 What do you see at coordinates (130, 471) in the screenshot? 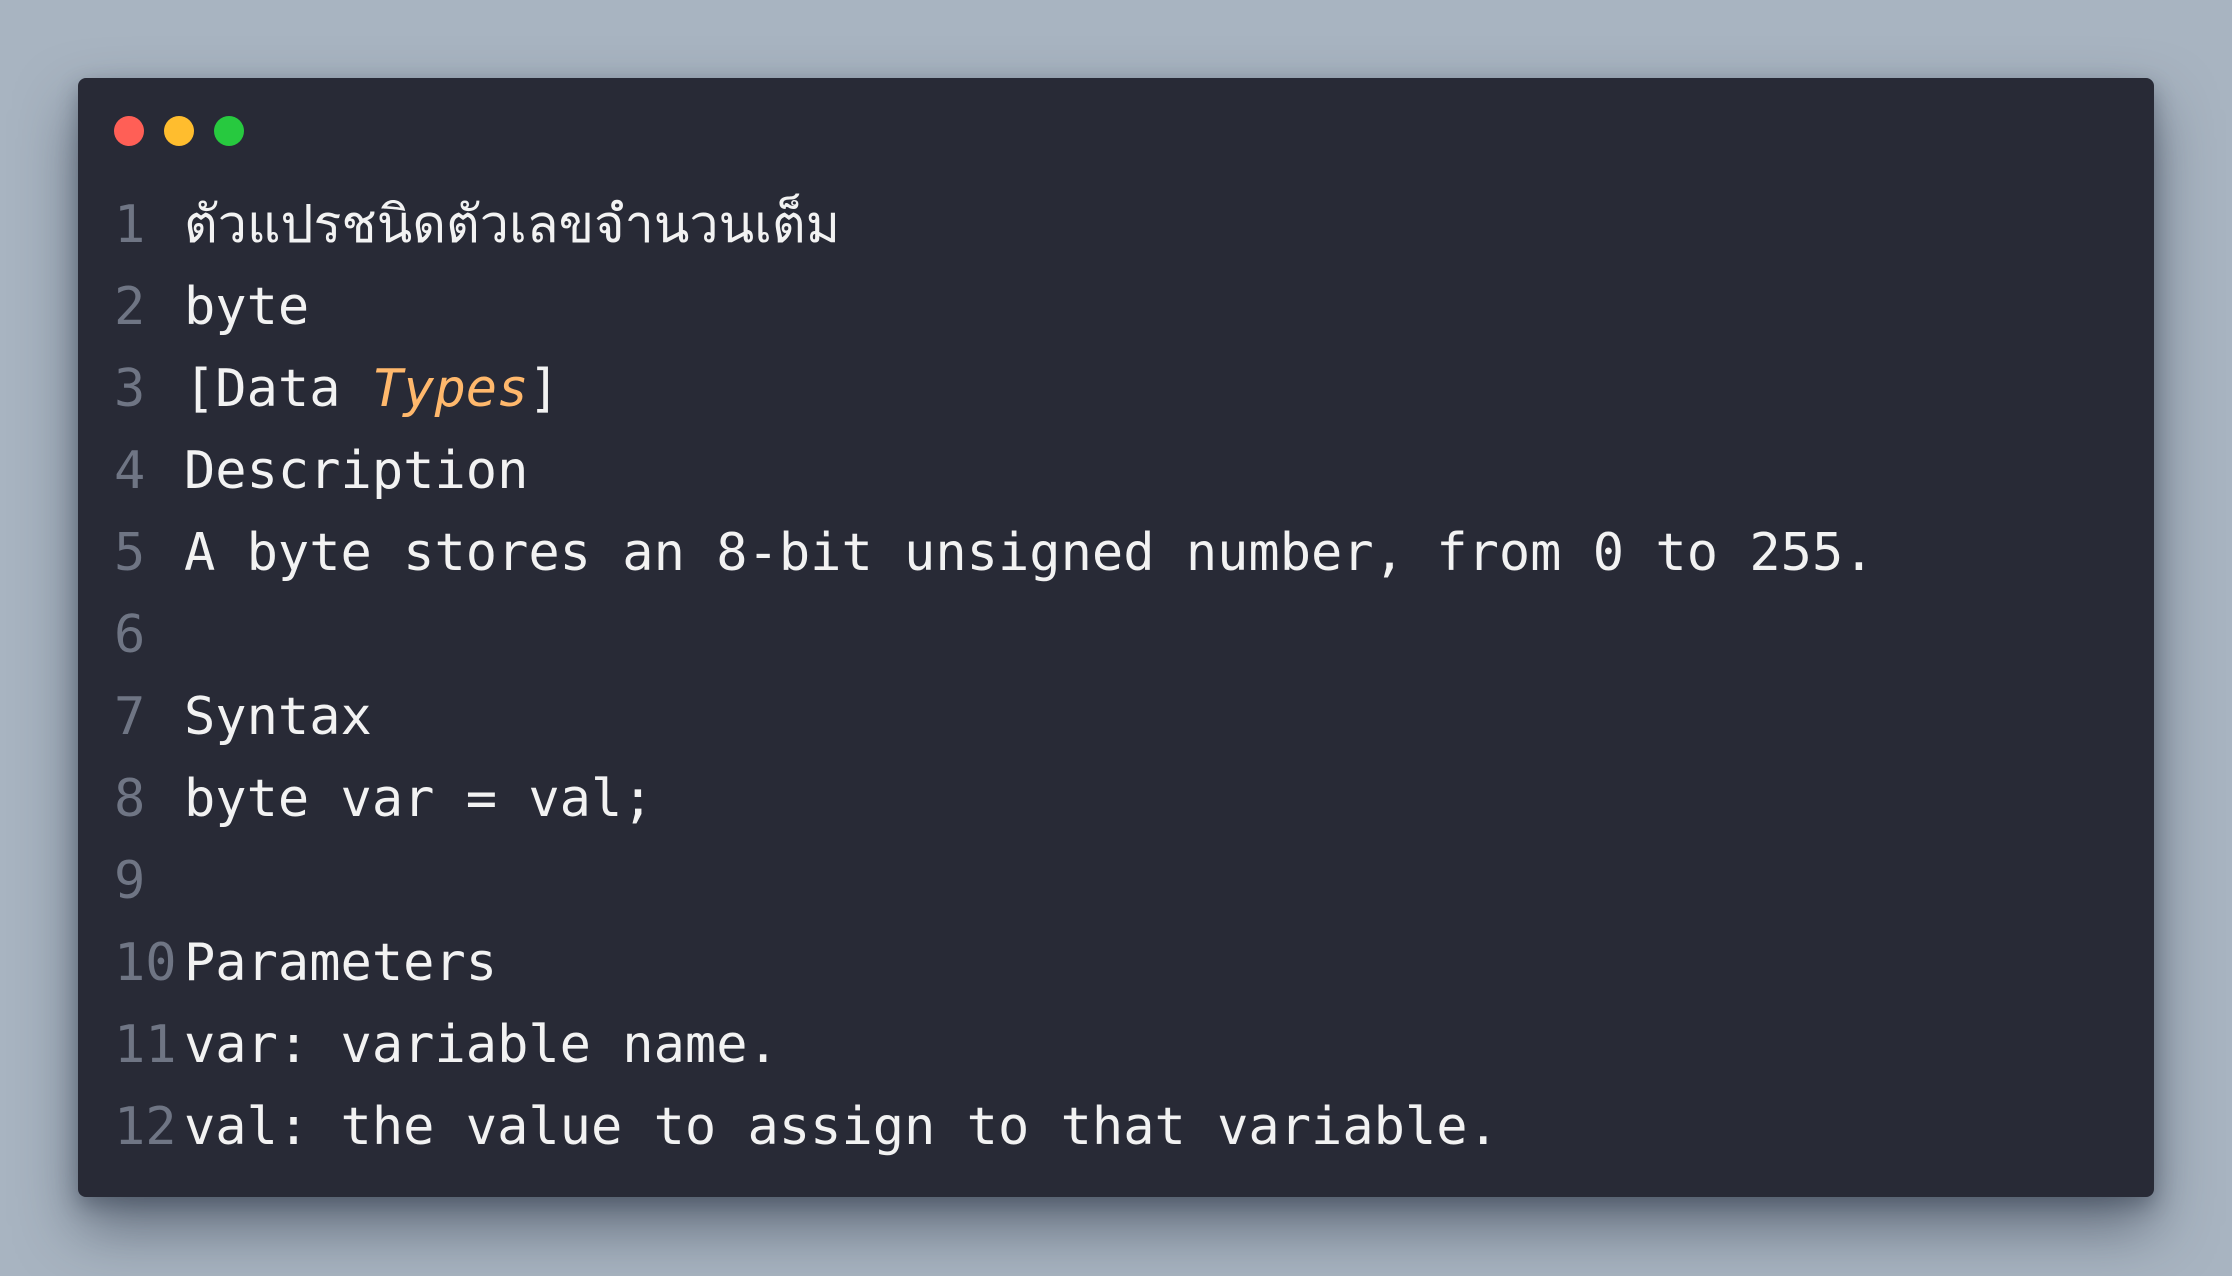
I see `line-number: 4` at bounding box center [130, 471].